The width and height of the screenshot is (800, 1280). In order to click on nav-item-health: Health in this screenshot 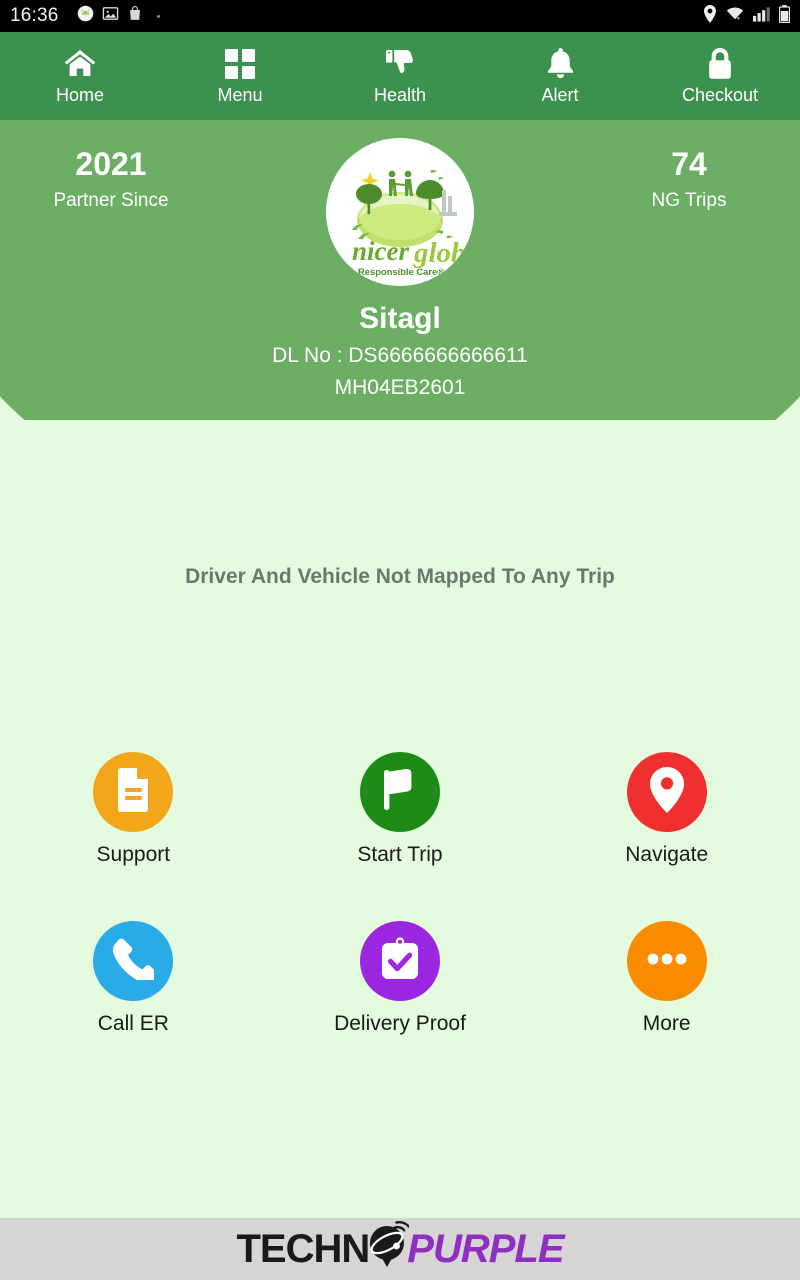, I will do `click(400, 76)`.